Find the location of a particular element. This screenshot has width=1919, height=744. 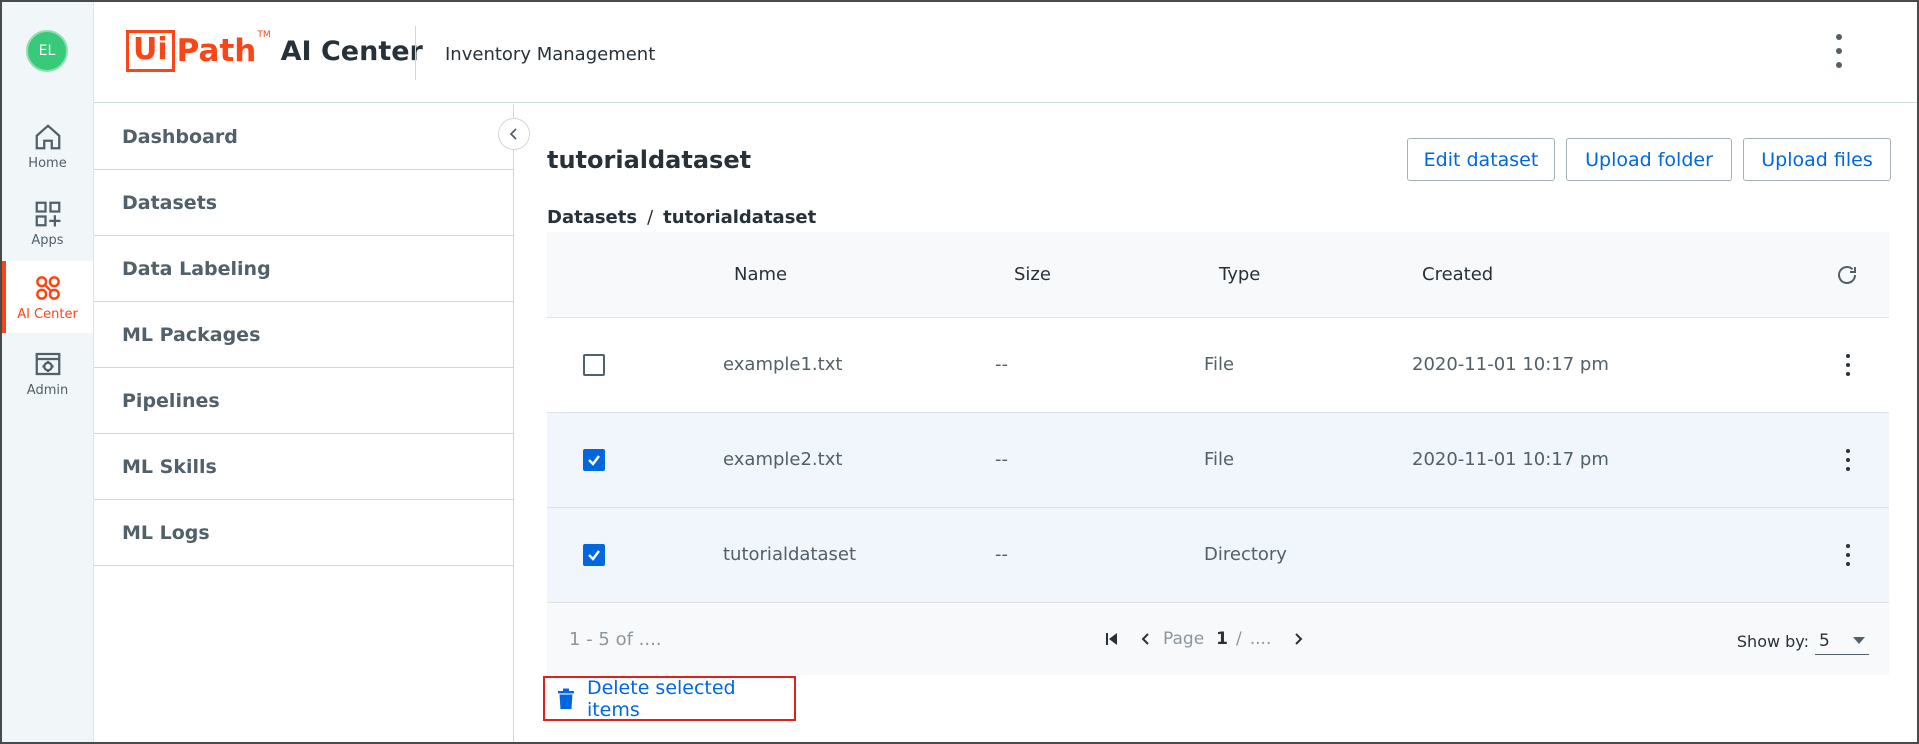

chevron-right-icon is located at coordinates (1299, 639).